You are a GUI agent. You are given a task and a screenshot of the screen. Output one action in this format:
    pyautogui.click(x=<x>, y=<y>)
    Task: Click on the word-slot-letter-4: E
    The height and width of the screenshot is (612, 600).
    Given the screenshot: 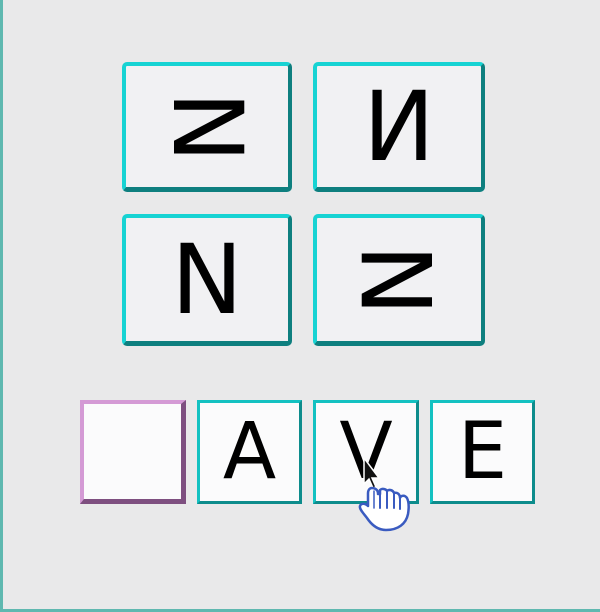 What is the action you would take?
    pyautogui.click(x=482, y=452)
    